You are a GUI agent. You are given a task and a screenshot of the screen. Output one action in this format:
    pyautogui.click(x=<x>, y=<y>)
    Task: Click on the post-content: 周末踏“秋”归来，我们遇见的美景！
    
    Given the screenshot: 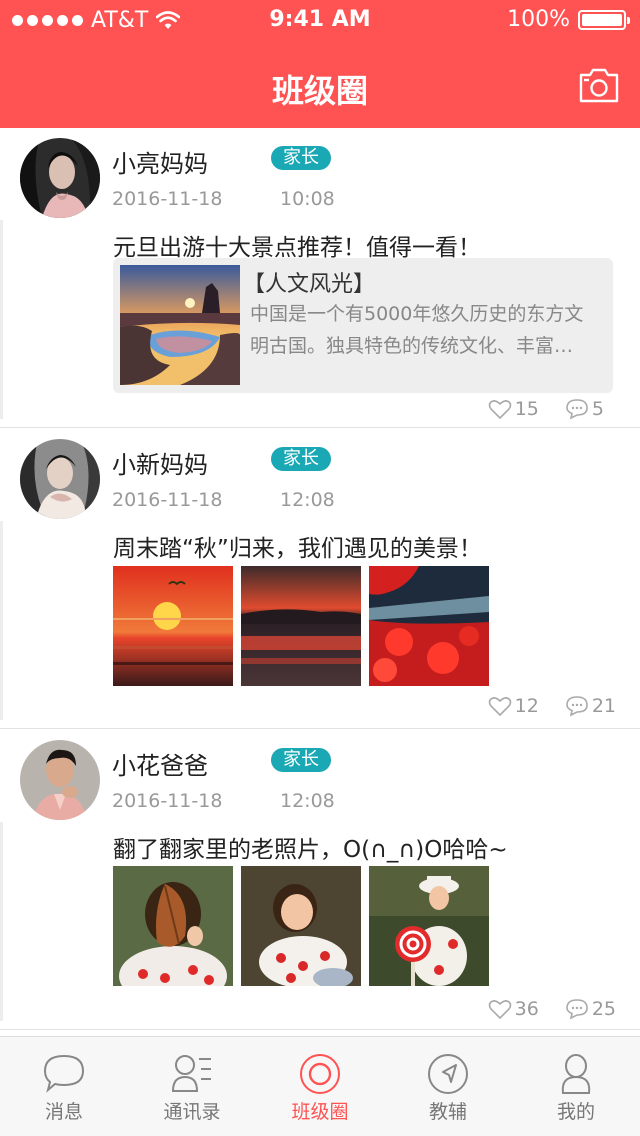 What is the action you would take?
    pyautogui.click(x=297, y=549)
    